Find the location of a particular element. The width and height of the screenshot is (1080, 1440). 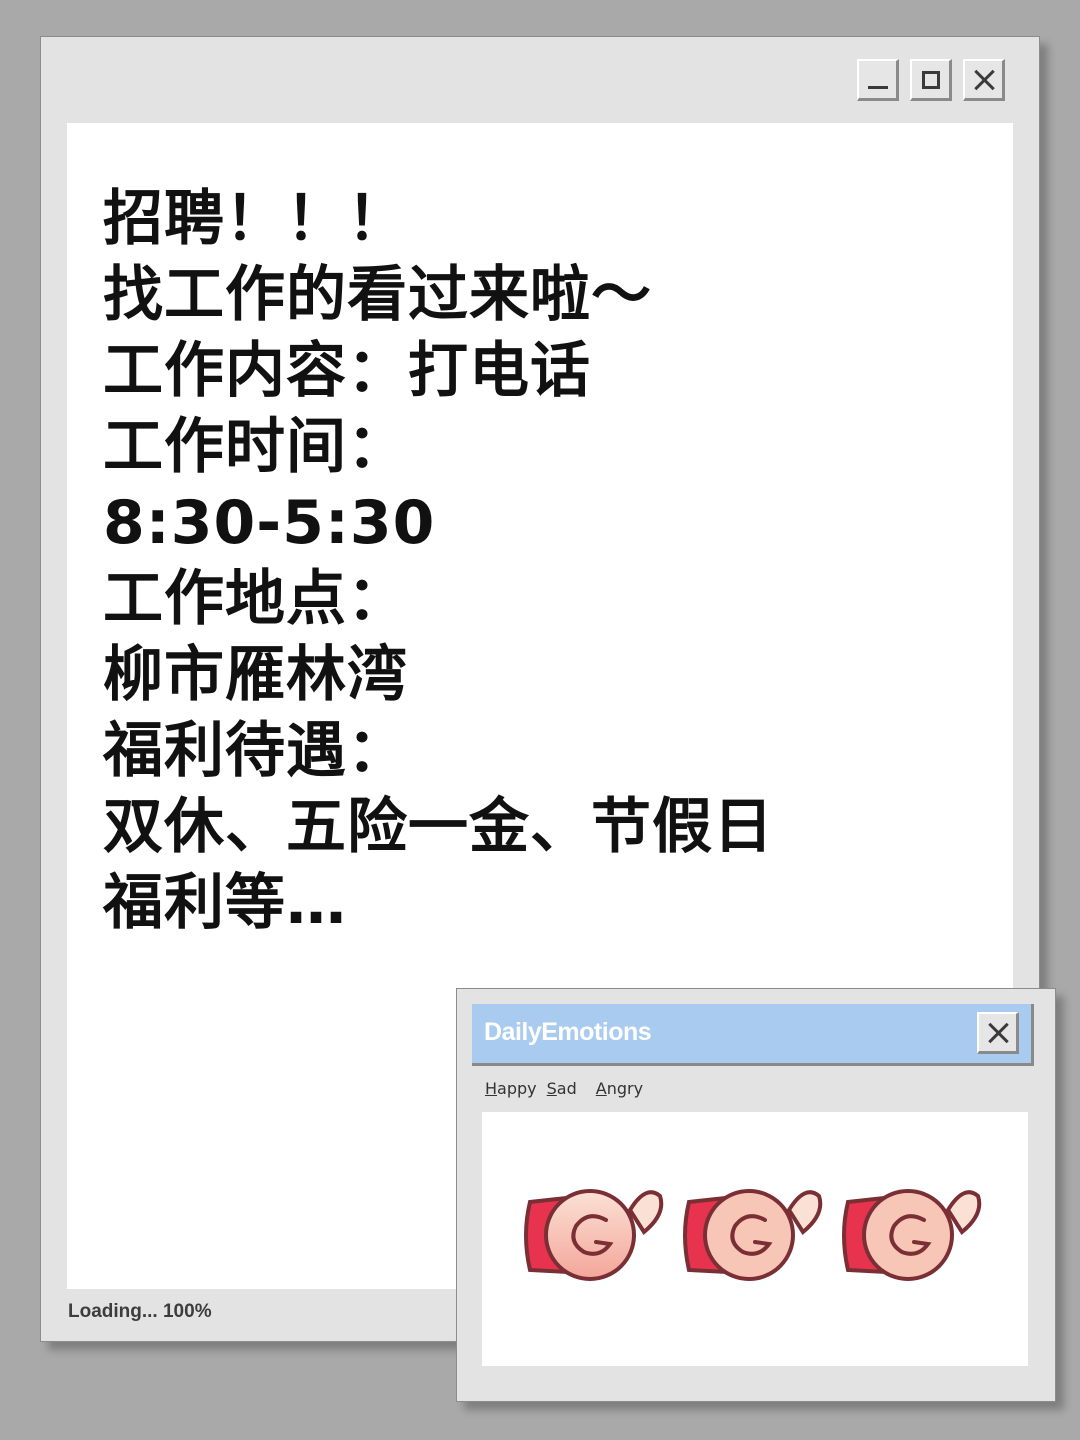

text-line: 双休、五险一金、节假日 is located at coordinates (438, 827).